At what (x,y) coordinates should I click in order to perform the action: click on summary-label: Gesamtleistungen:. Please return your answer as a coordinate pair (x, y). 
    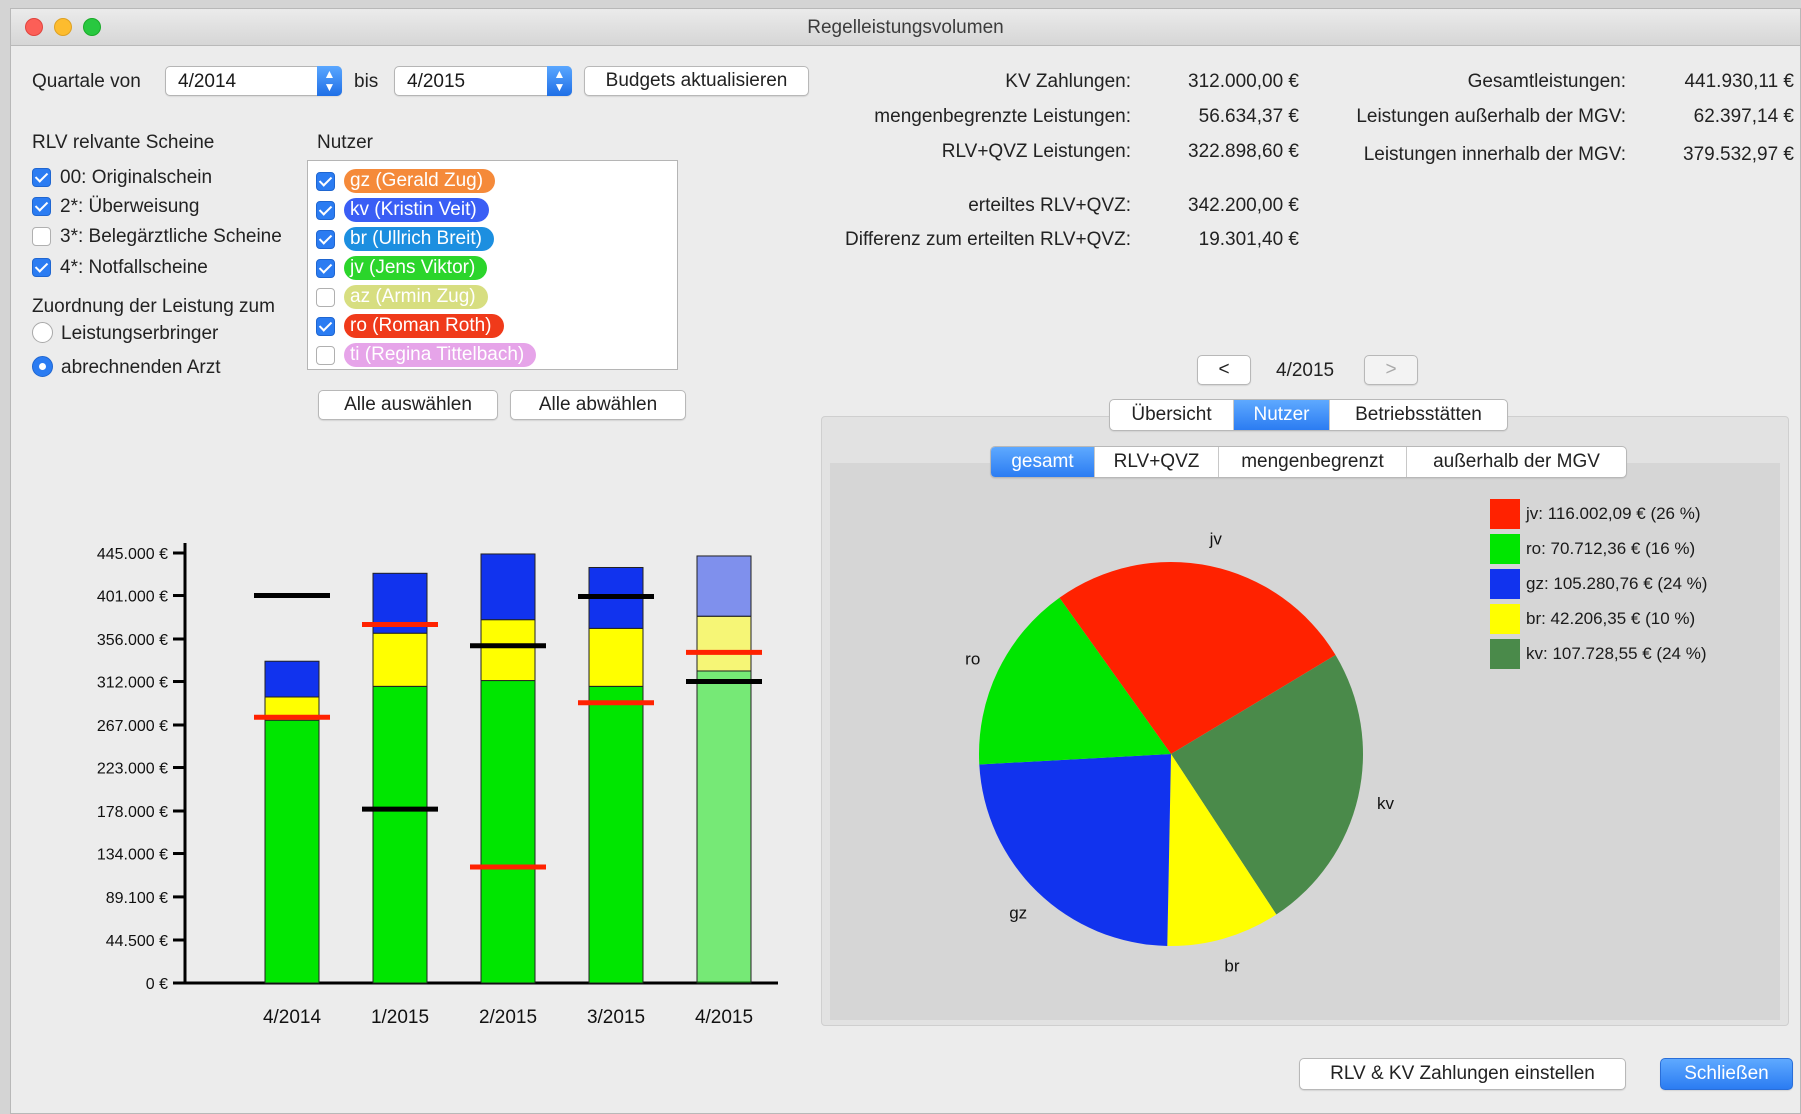
    Looking at the image, I should click on (1546, 81).